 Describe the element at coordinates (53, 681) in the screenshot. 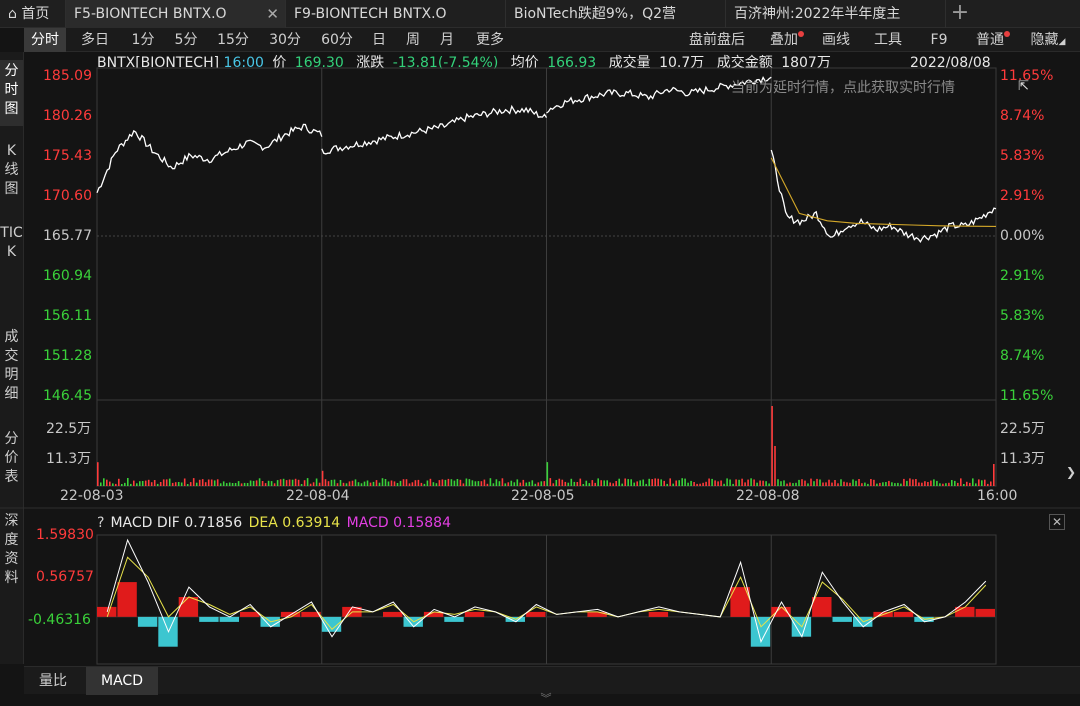

I see `tab-volume-ratio: 量比` at that location.